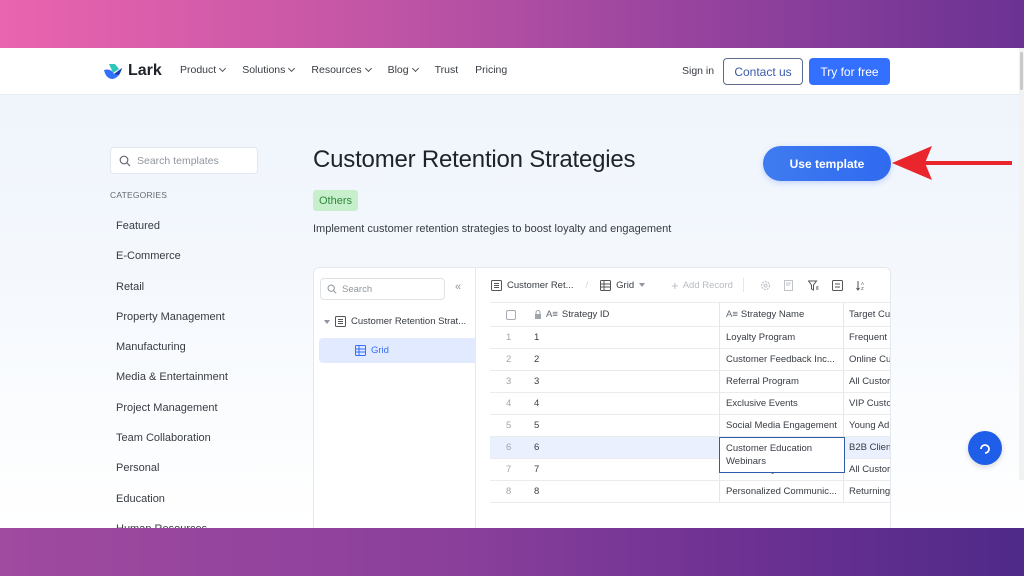  What do you see at coordinates (702, 285) in the screenshot?
I see `add-record-button: + Add Record` at bounding box center [702, 285].